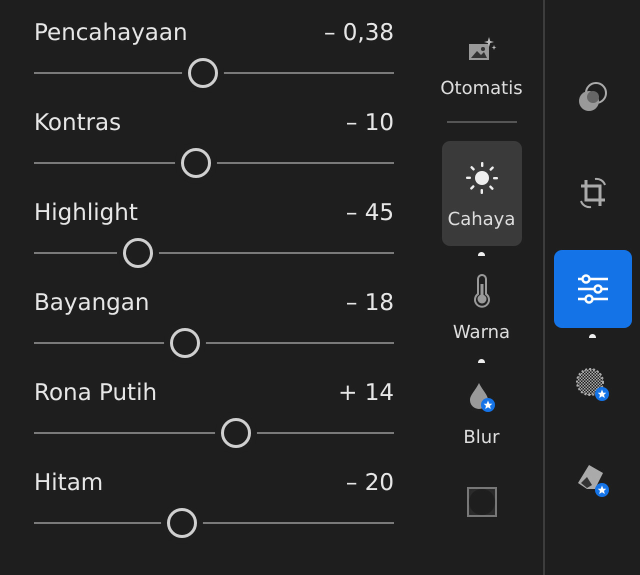 This screenshot has height=575, width=640. What do you see at coordinates (482, 291) in the screenshot?
I see `thermometer-icon` at bounding box center [482, 291].